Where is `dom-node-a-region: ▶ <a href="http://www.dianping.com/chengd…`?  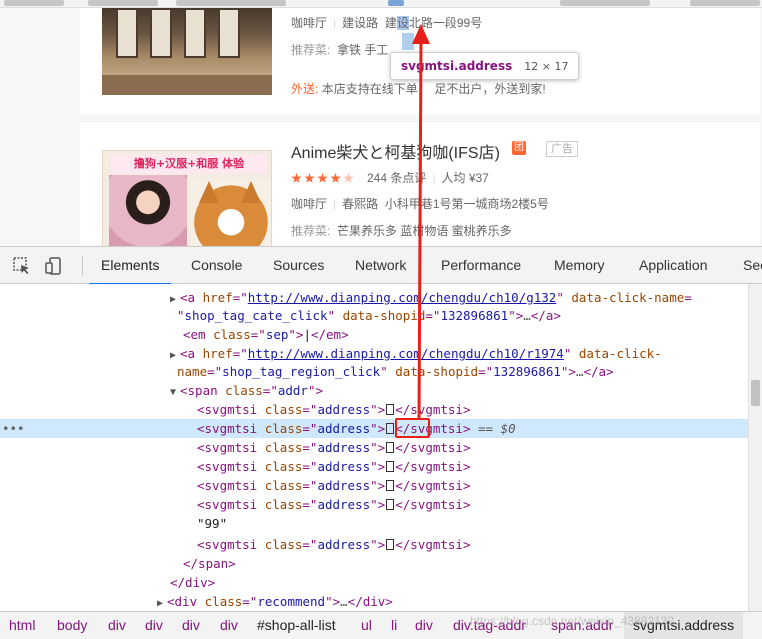 dom-node-a-region: ▶ <a href="http://www.dianping.com/chengd… is located at coordinates (459, 353).